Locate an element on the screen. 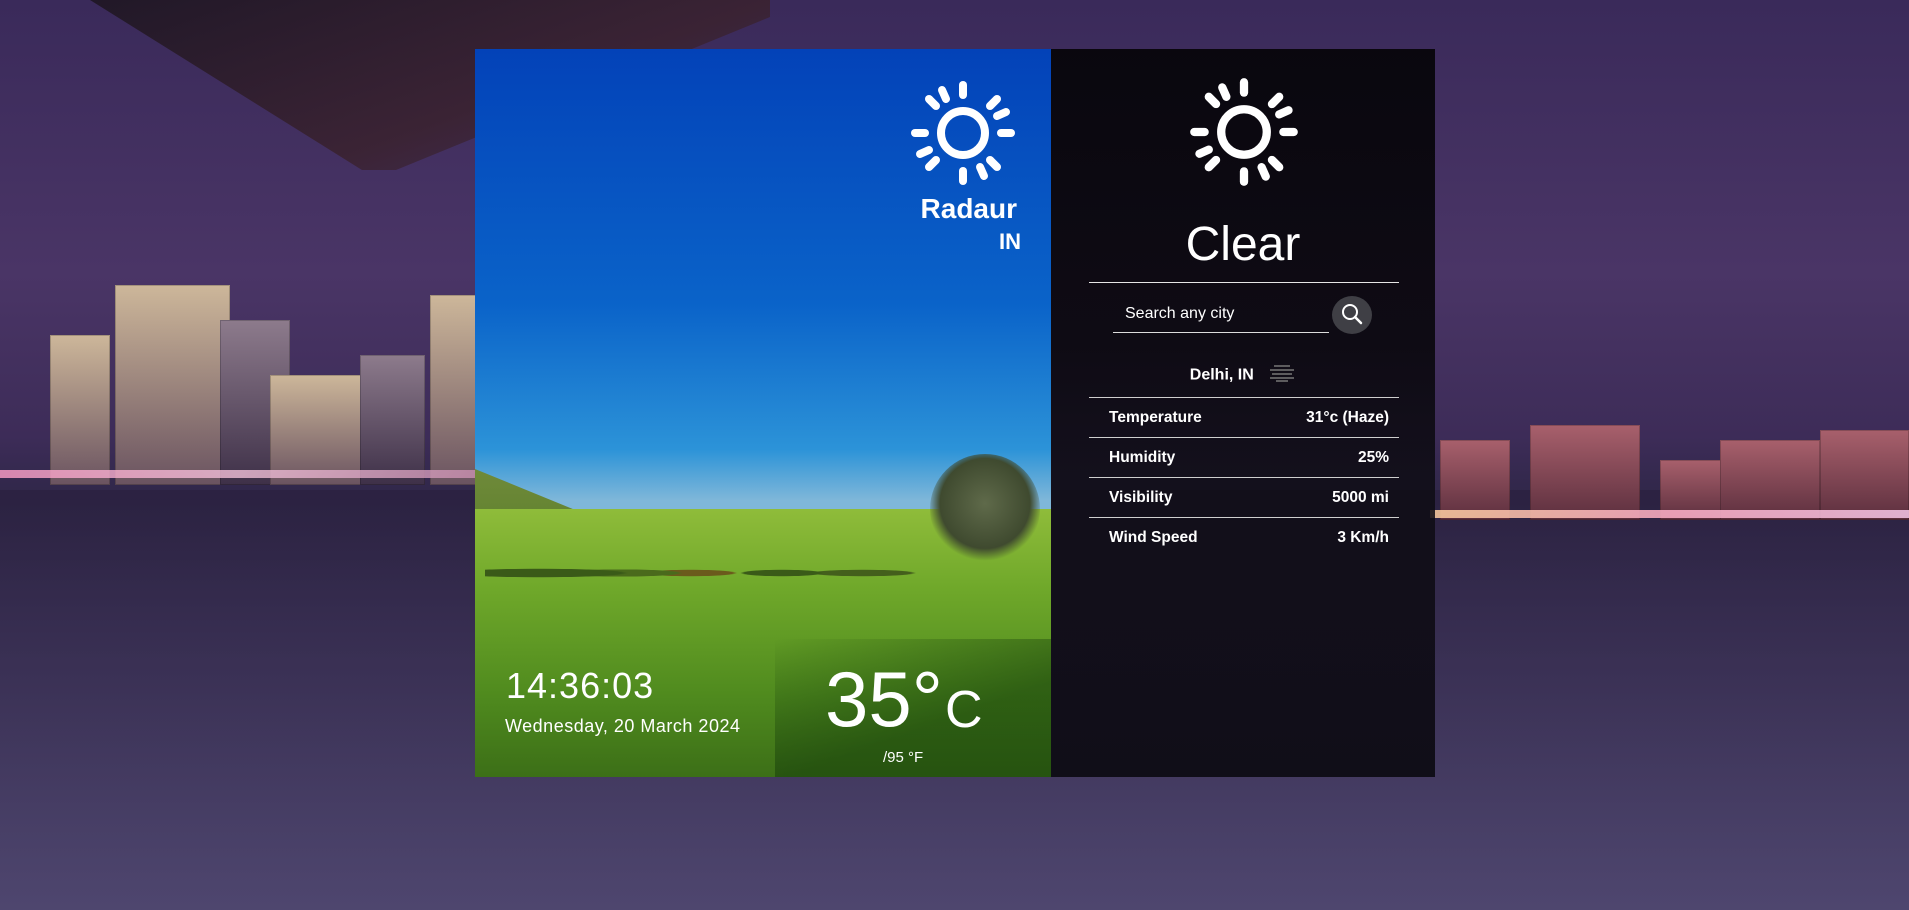  search-result-location: Delhi, IN is located at coordinates (1243, 375).